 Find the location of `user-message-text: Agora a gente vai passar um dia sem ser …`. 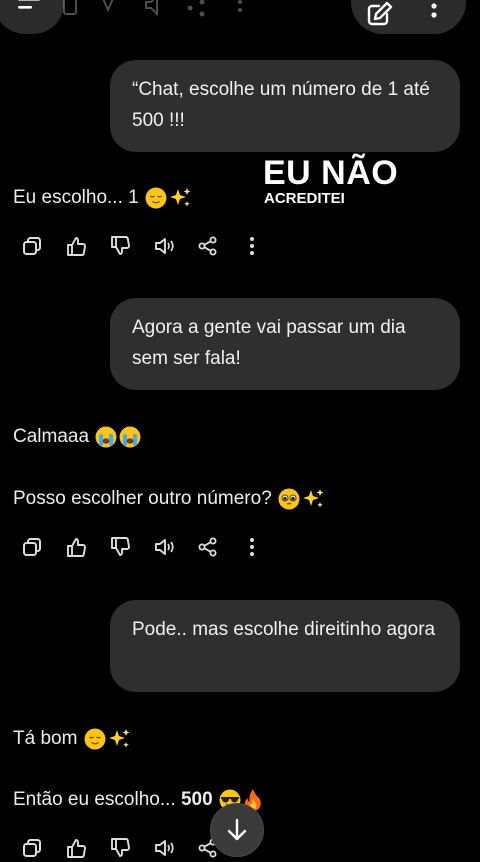

user-message-text: Agora a gente vai passar um dia sem ser … is located at coordinates (269, 343).